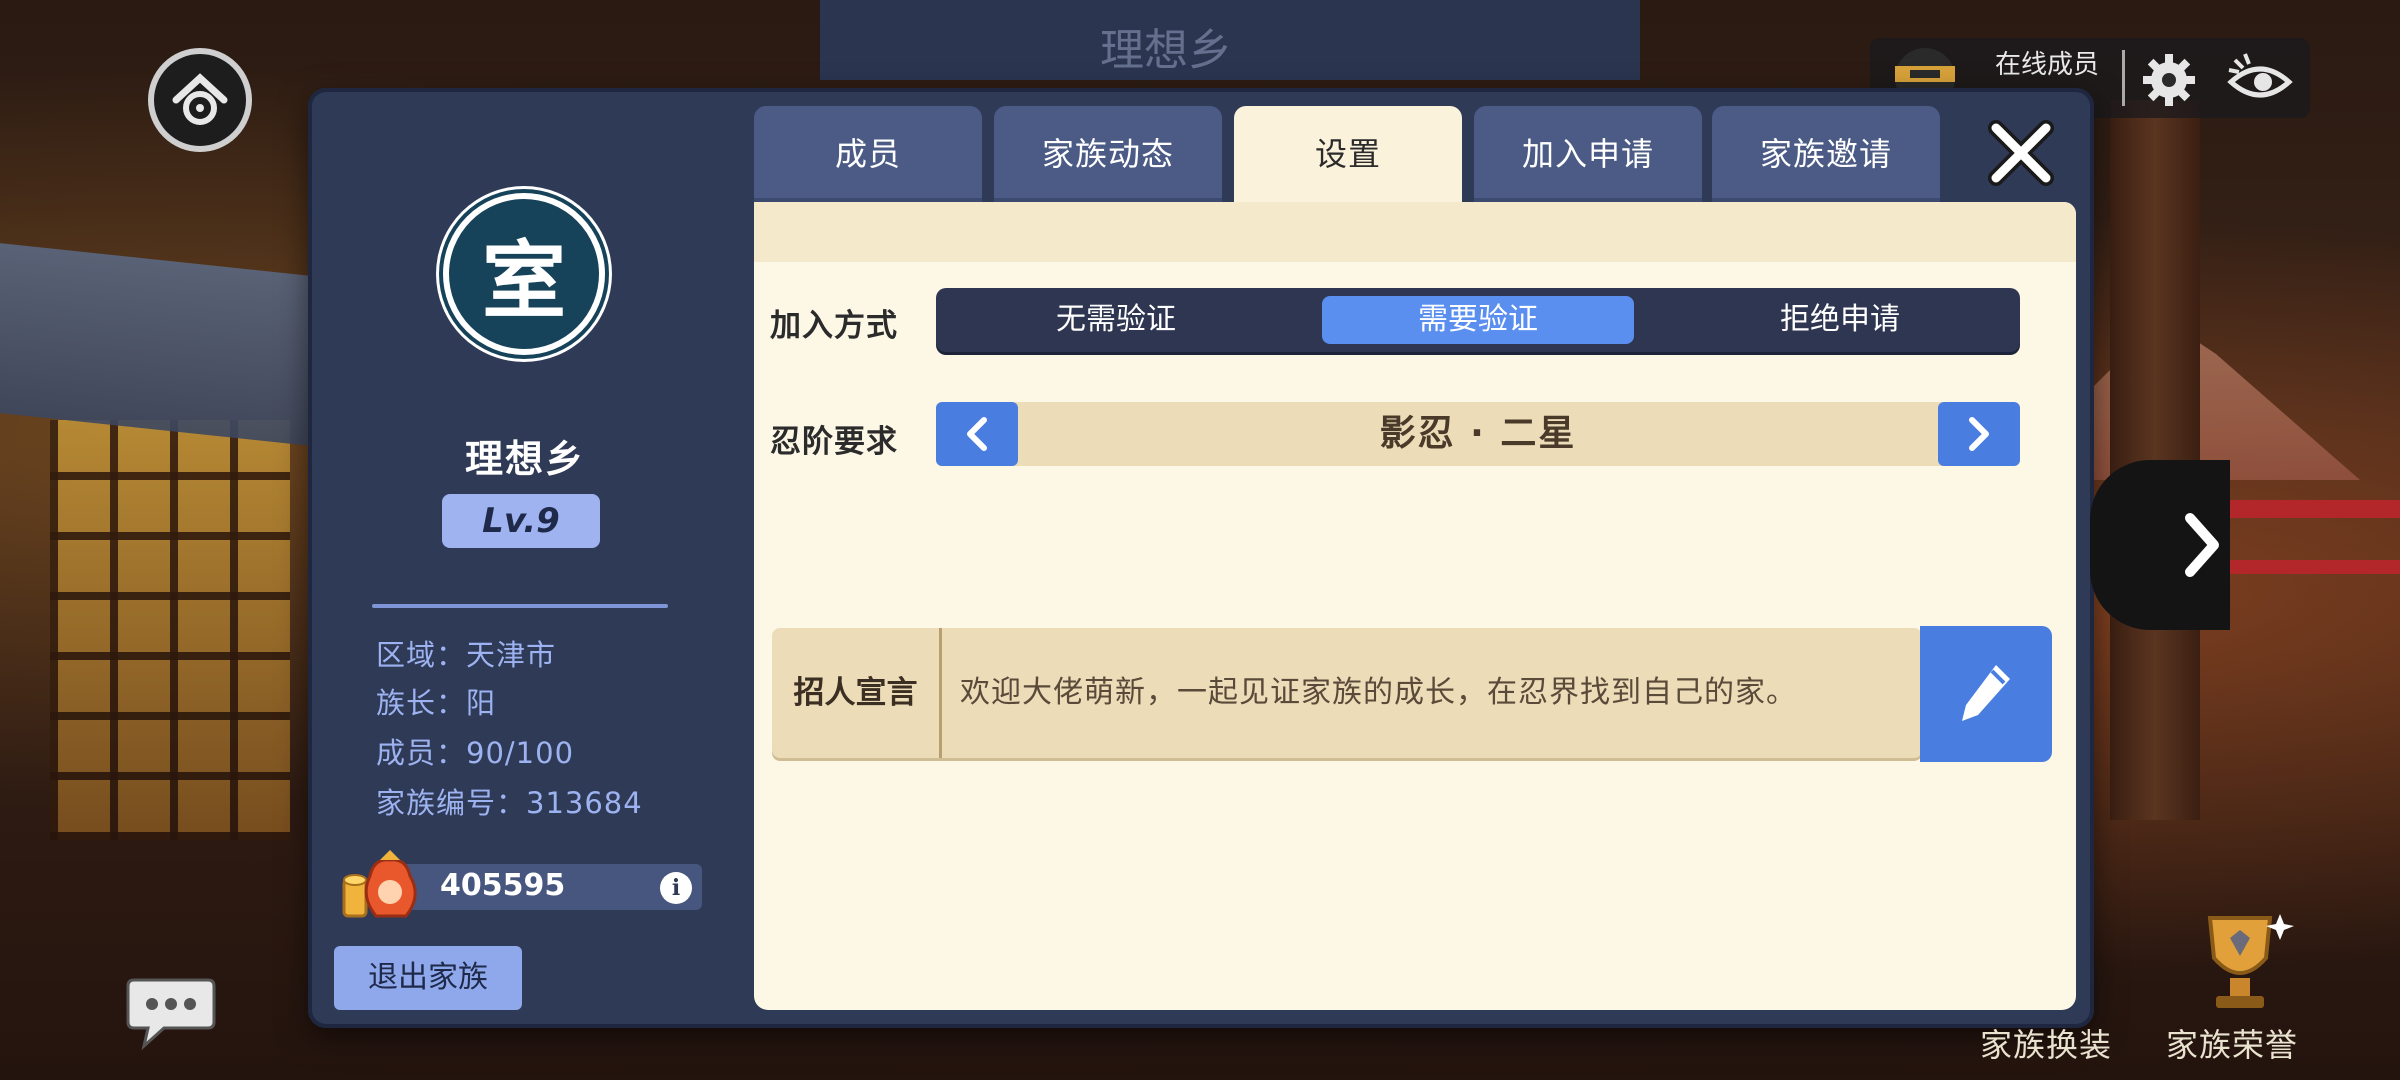  What do you see at coordinates (160, 345) in the screenshot?
I see `background-banner` at bounding box center [160, 345].